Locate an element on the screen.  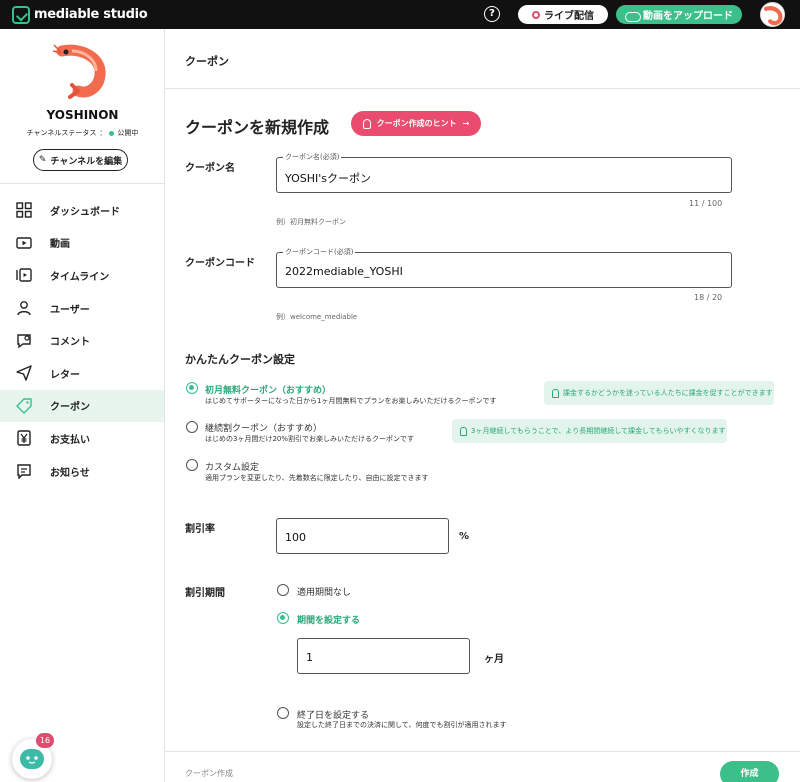
help-icon: ? is located at coordinates (492, 14).